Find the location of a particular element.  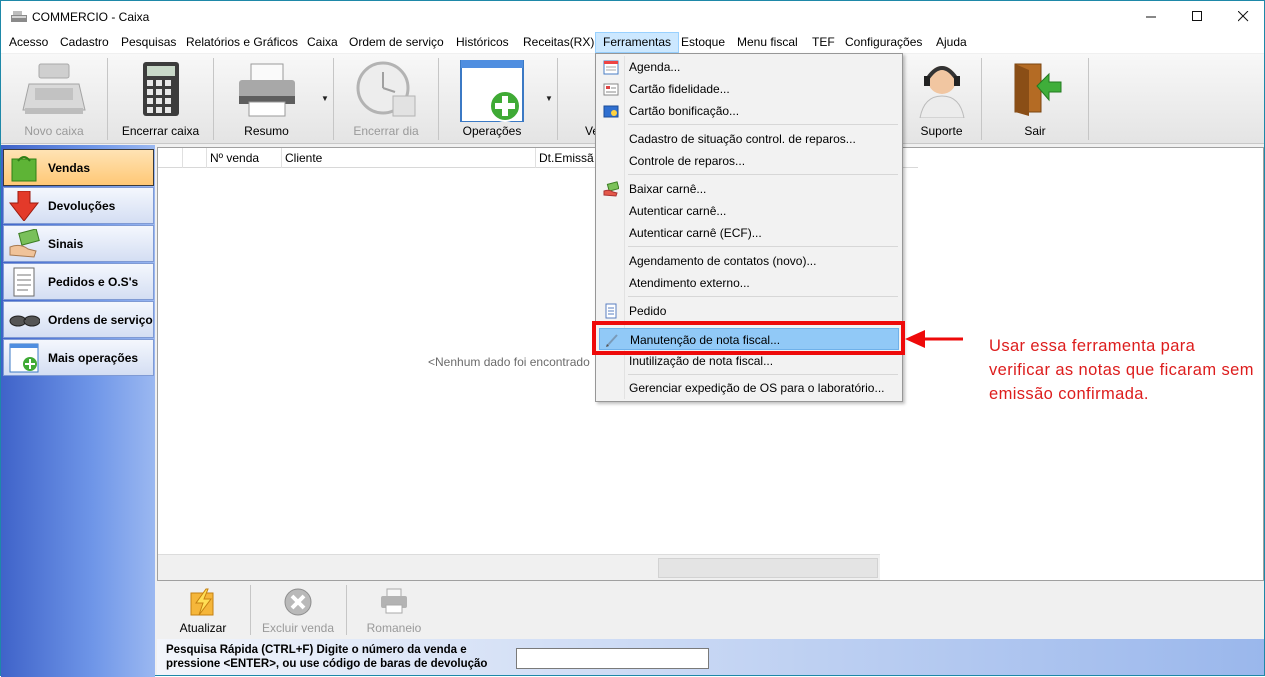

quick-search-input is located at coordinates (612, 658).